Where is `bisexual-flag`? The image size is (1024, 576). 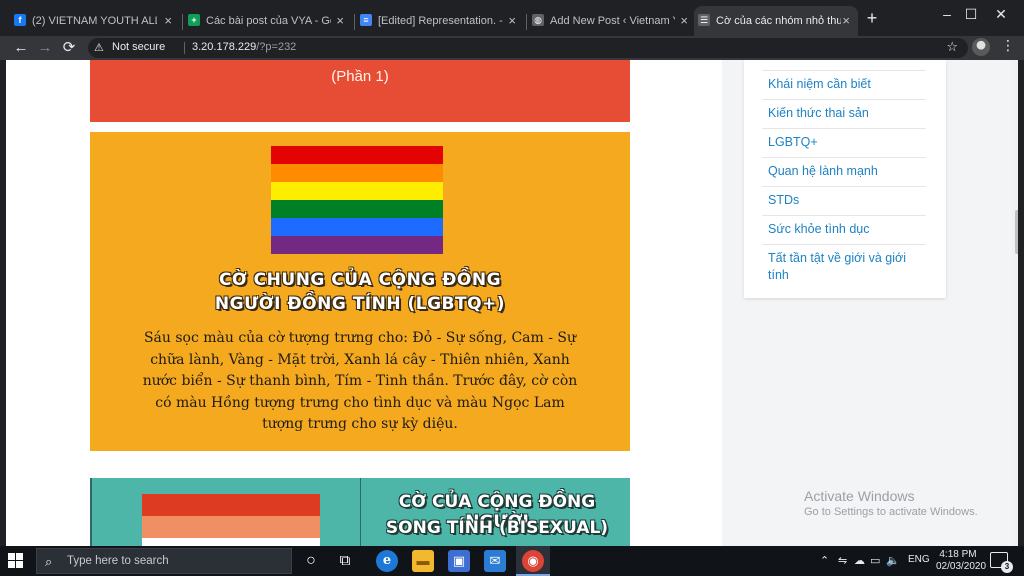 bisexual-flag is located at coordinates (231, 520).